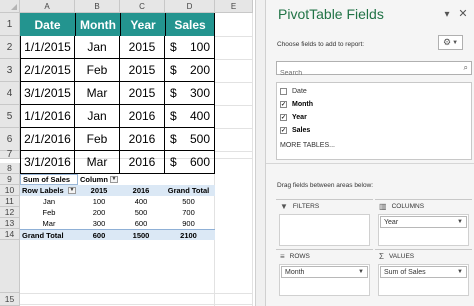 This screenshot has width=474, height=306. What do you see at coordinates (47, 139) in the screenshot?
I see `cell-date: 2/1/2016` at bounding box center [47, 139].